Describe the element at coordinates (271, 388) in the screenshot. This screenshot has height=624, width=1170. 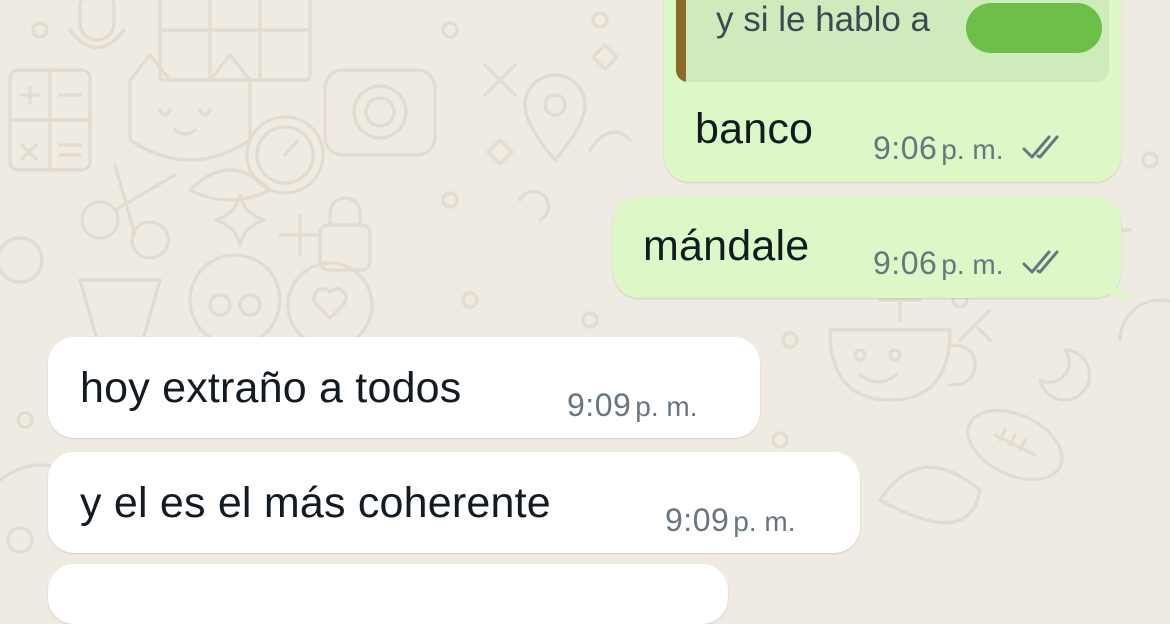
I see `message-text: hoy extraño a todos` at that location.